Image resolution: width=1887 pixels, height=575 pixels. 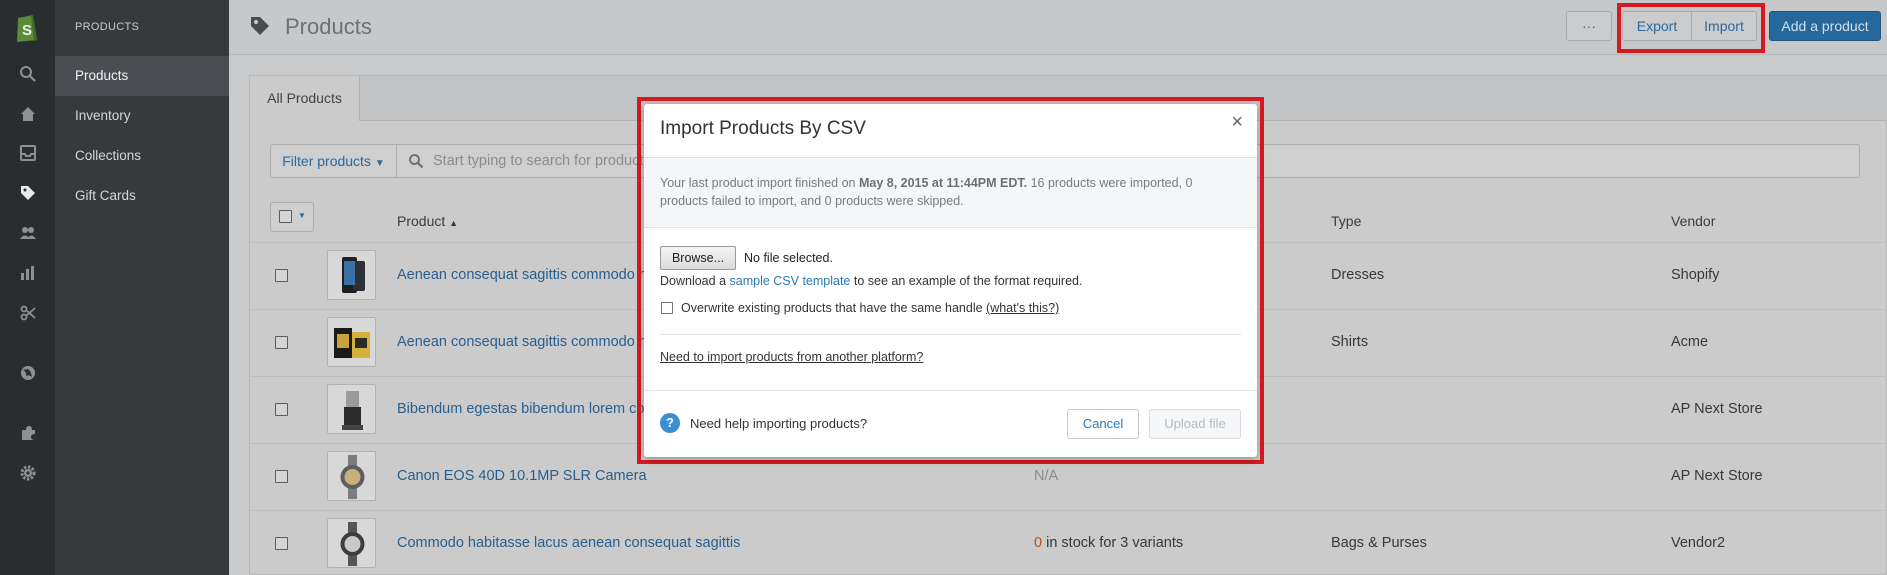 I want to click on product-vendor: Vendor2, so click(x=1698, y=543).